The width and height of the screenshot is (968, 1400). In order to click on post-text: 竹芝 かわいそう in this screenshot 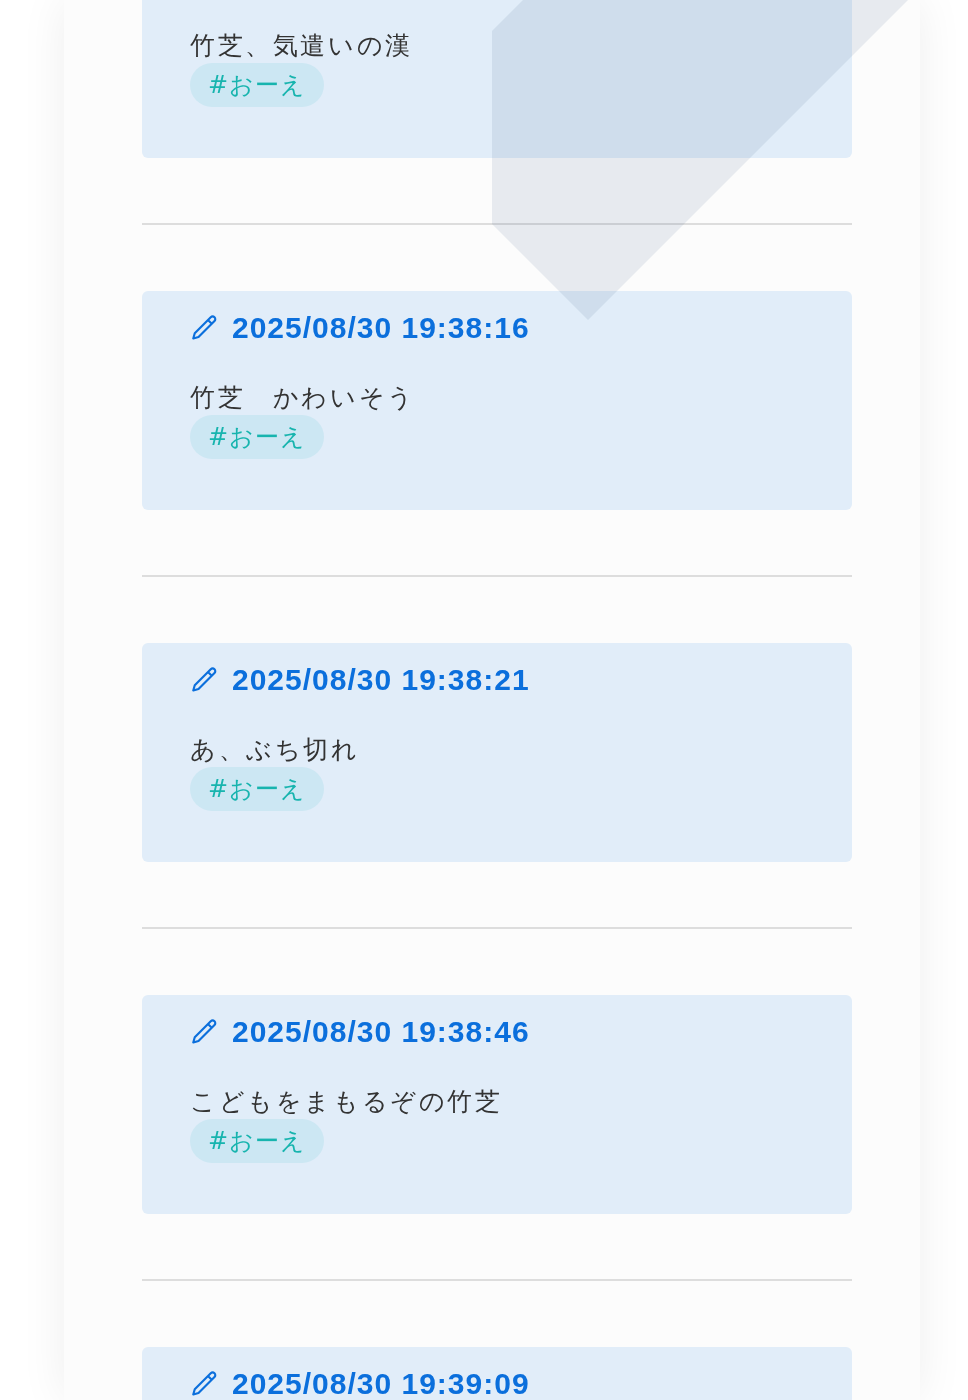, I will do `click(303, 398)`.